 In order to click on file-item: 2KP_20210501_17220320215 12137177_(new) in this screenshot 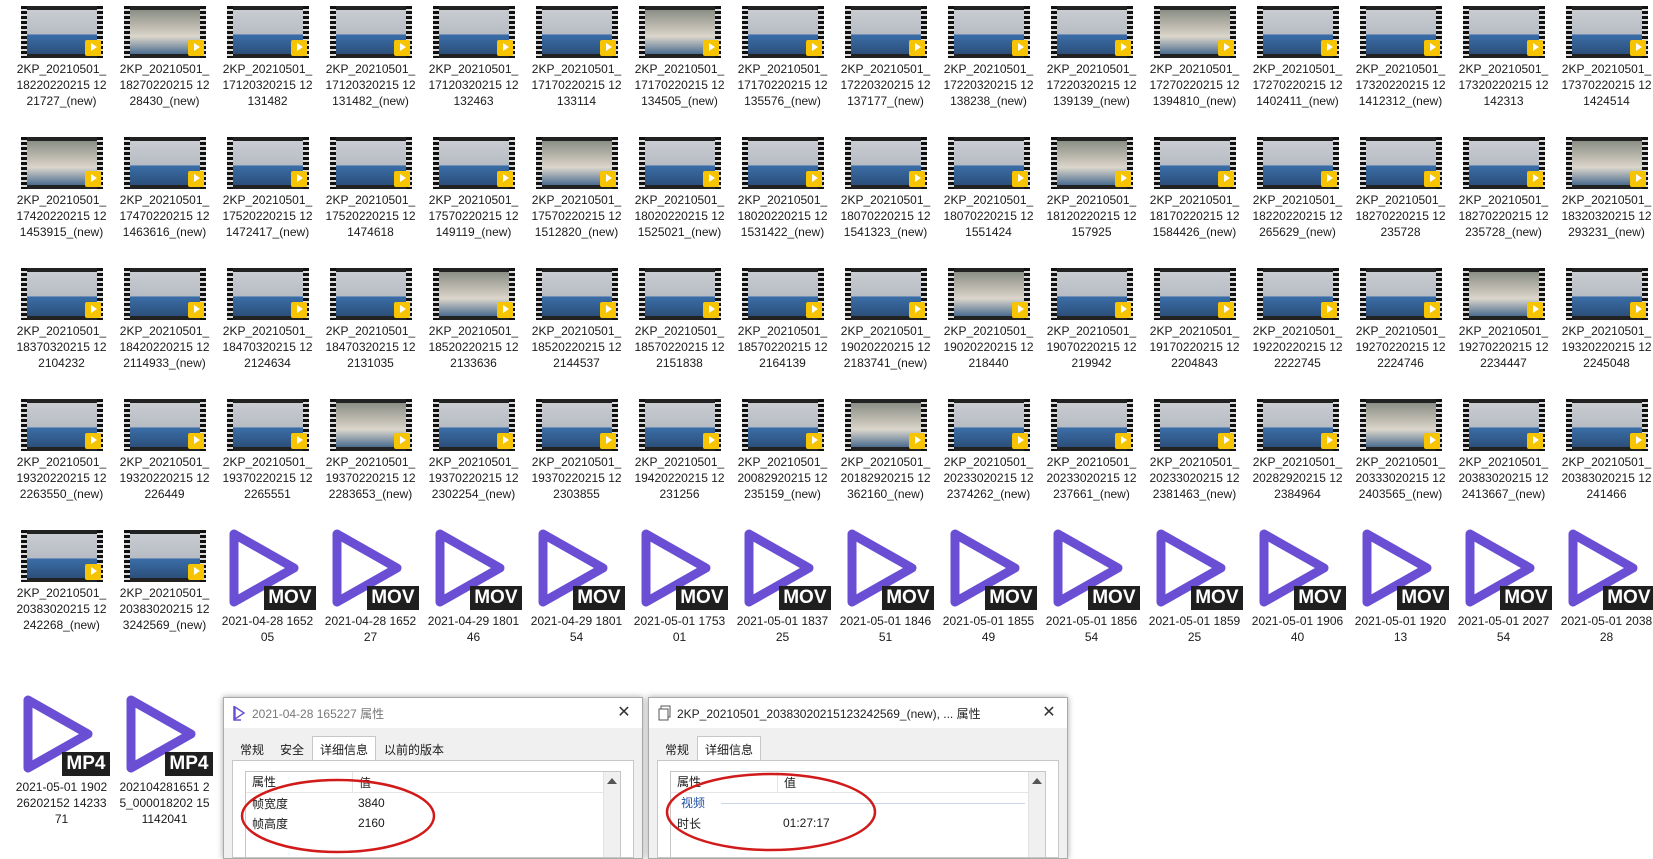, I will do `click(885, 54)`.